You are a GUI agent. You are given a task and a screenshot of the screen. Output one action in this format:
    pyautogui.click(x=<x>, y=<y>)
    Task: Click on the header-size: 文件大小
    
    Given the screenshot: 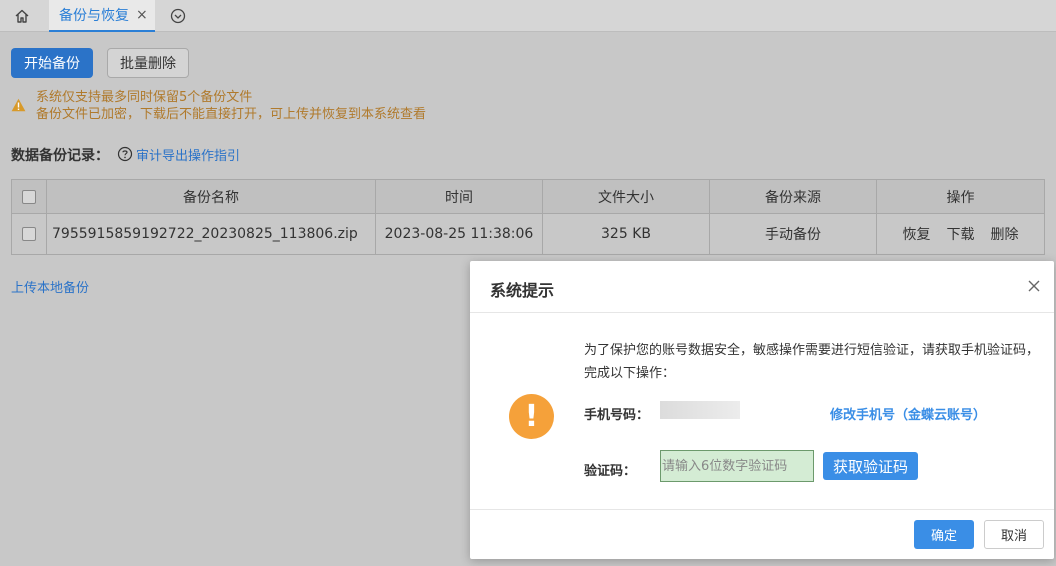 What is the action you would take?
    pyautogui.click(x=626, y=196)
    